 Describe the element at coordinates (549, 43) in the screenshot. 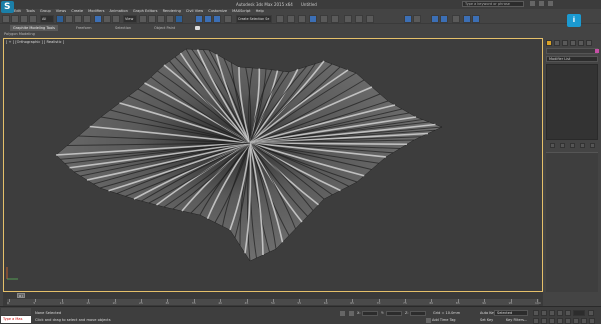

I see `create-tab-icon` at that location.